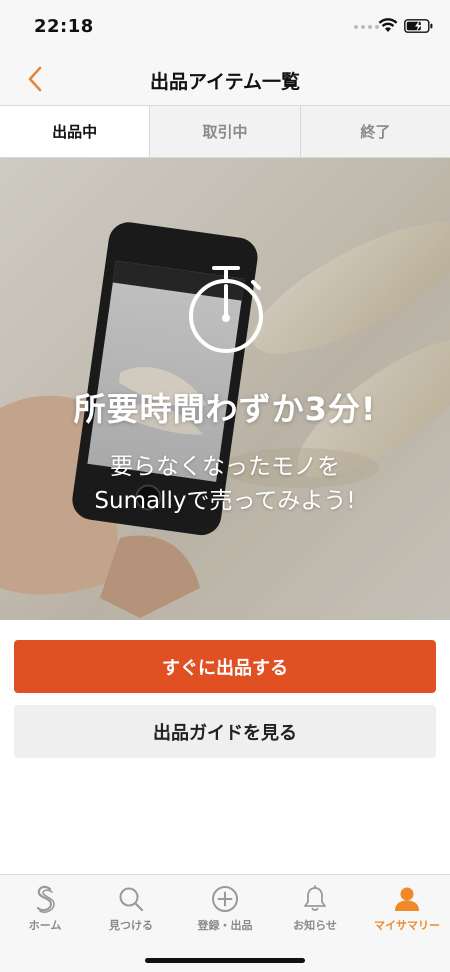 The image size is (450, 972). Describe the element at coordinates (45, 925) in the screenshot. I see `tabbar-label-home: ホーム` at that location.